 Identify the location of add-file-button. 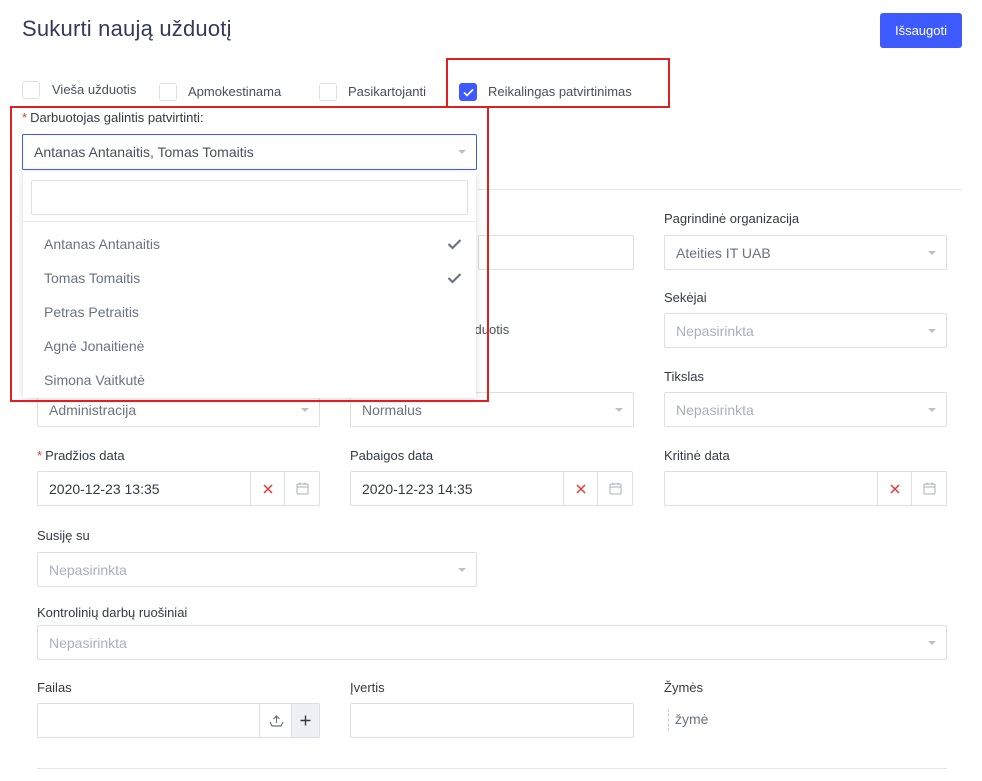
(305, 720).